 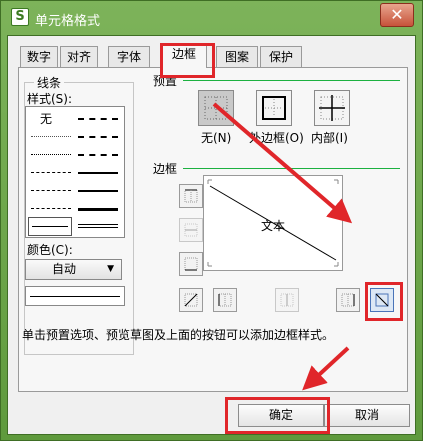 What do you see at coordinates (216, 138) in the screenshot?
I see `preset-none-label: 无(N)` at bounding box center [216, 138].